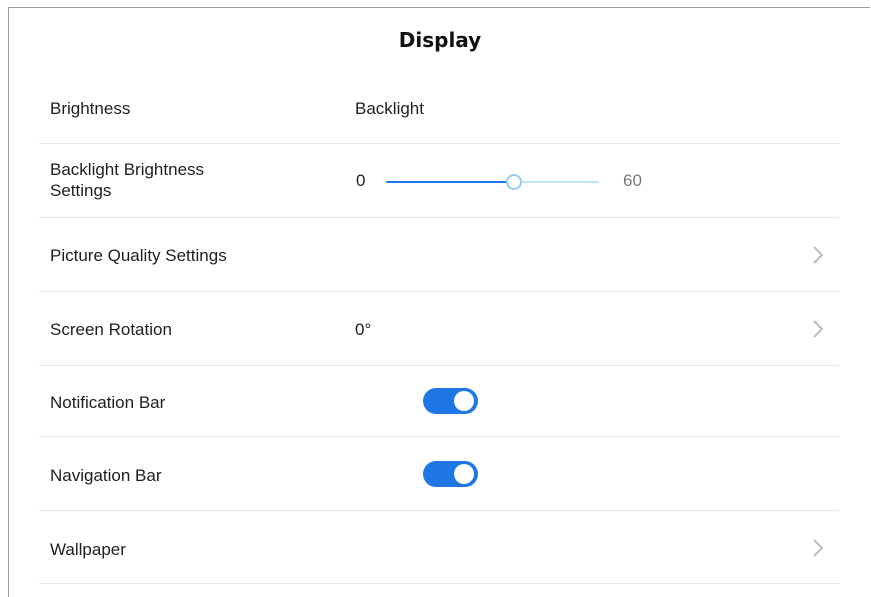 This screenshot has width=871, height=597. Describe the element at coordinates (439, 255) in the screenshot. I see `settings-row-picture-quality: Picture Quality Settings` at that location.